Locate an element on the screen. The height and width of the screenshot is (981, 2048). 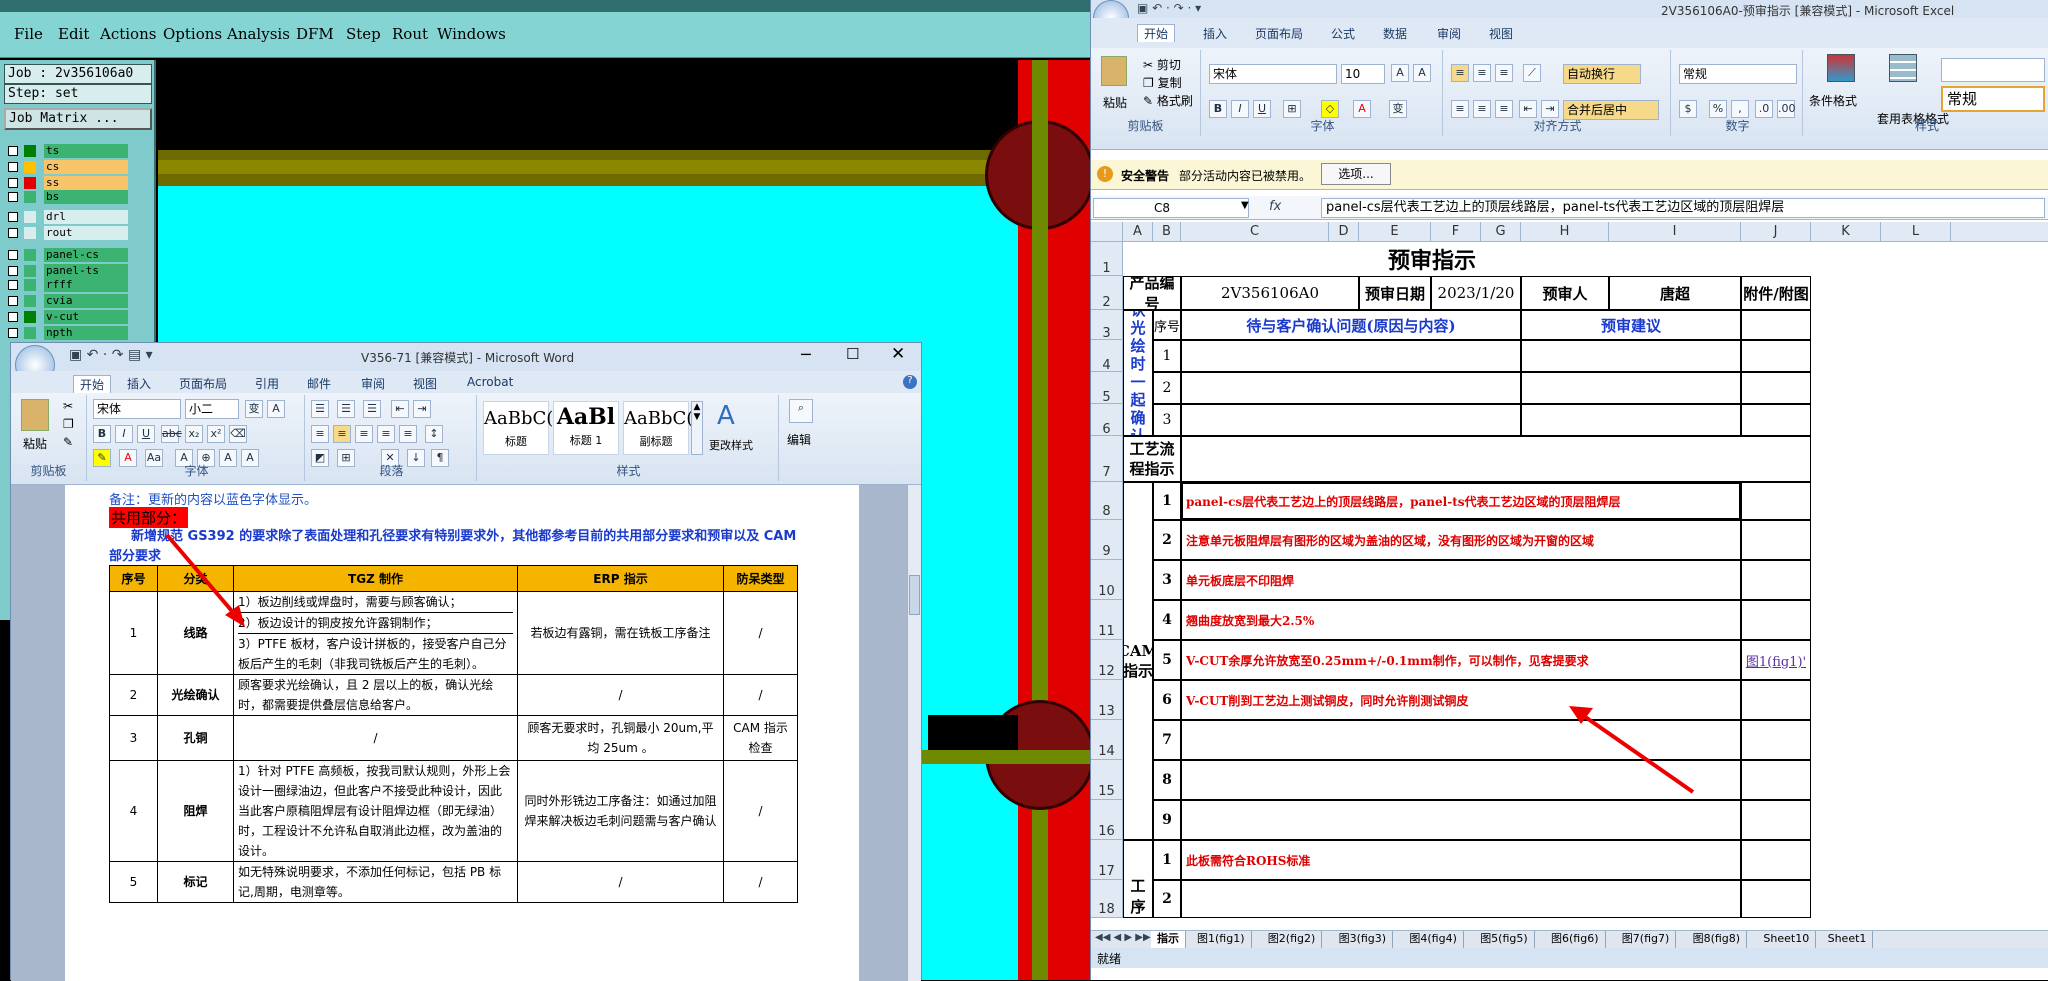
style-normal-box: 常规 is located at coordinates (1993, 99).